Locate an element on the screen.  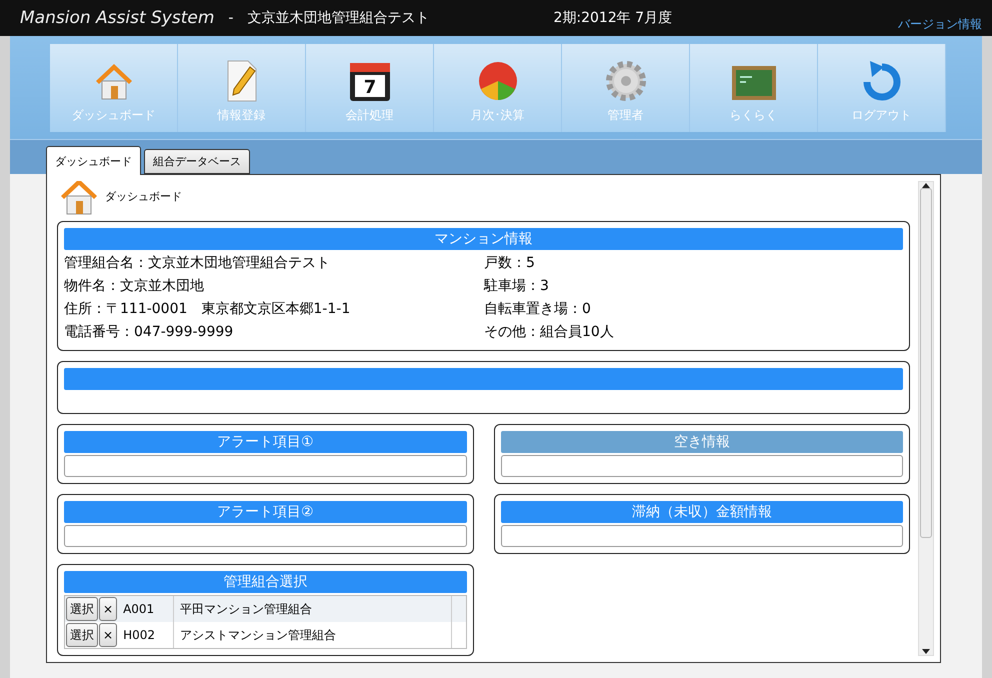
tab: ダッシュボード is located at coordinates (93, 160).